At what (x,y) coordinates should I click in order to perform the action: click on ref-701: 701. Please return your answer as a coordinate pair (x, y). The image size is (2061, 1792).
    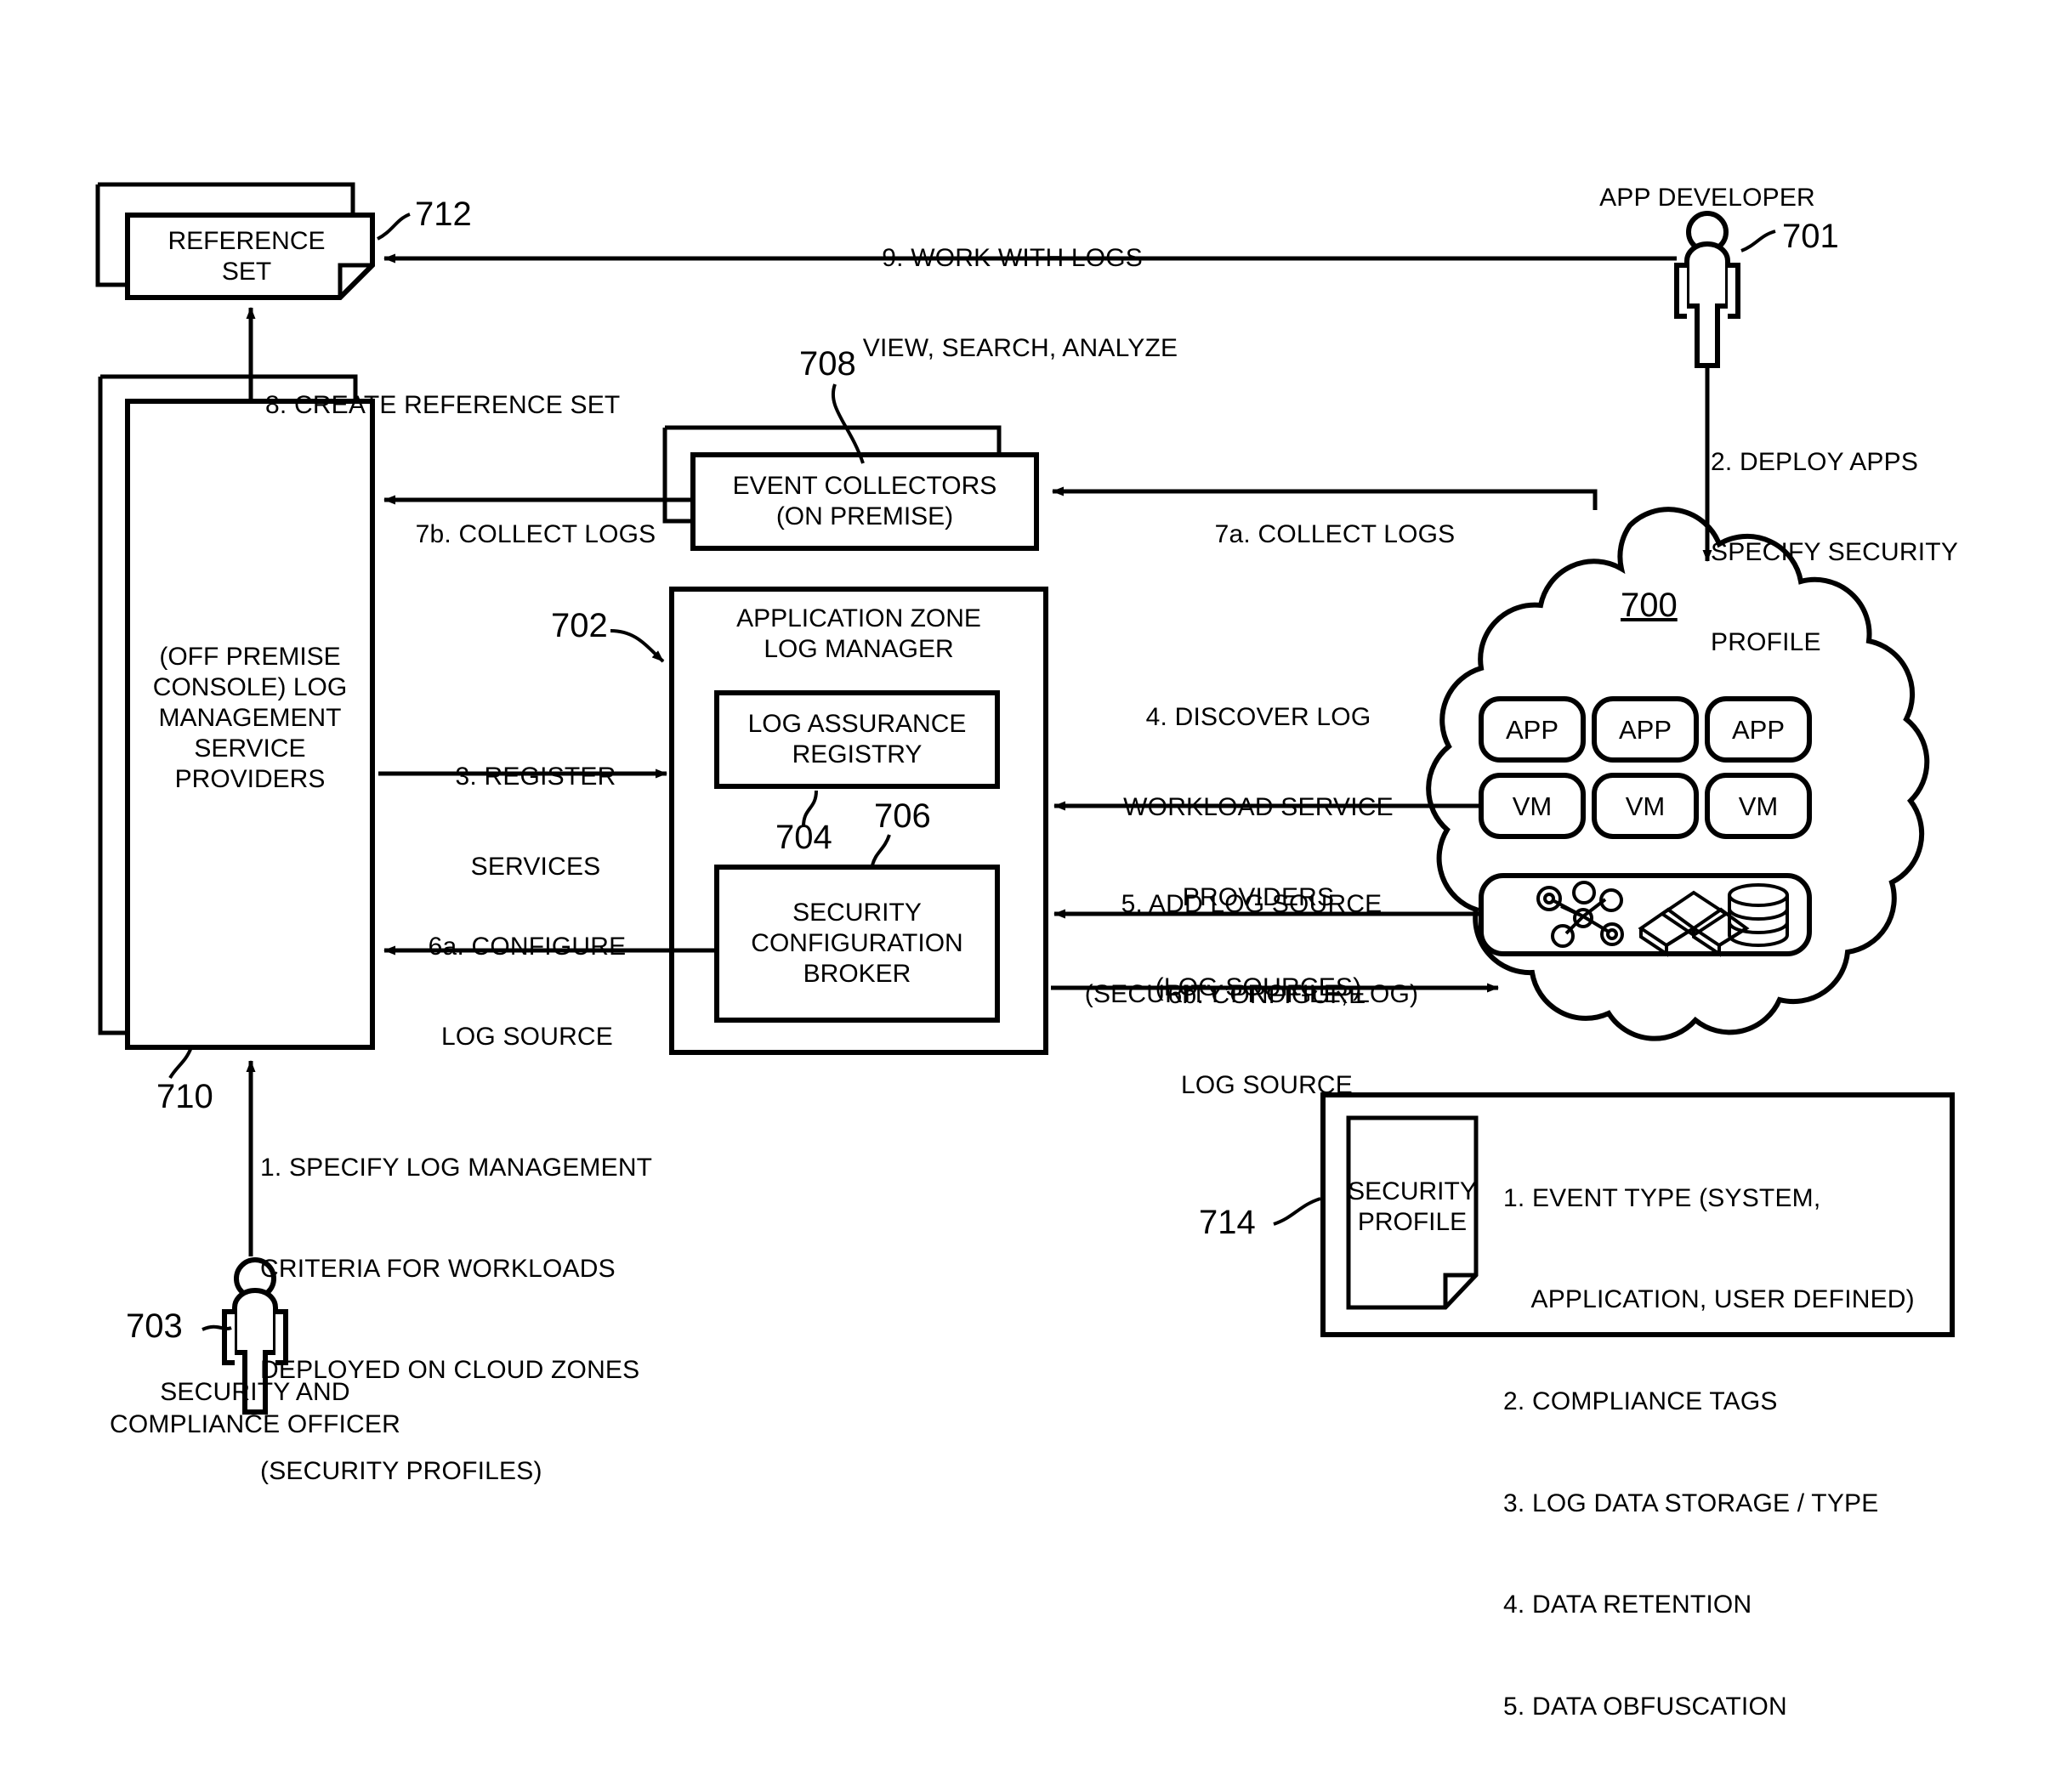
    Looking at the image, I should click on (1810, 237).